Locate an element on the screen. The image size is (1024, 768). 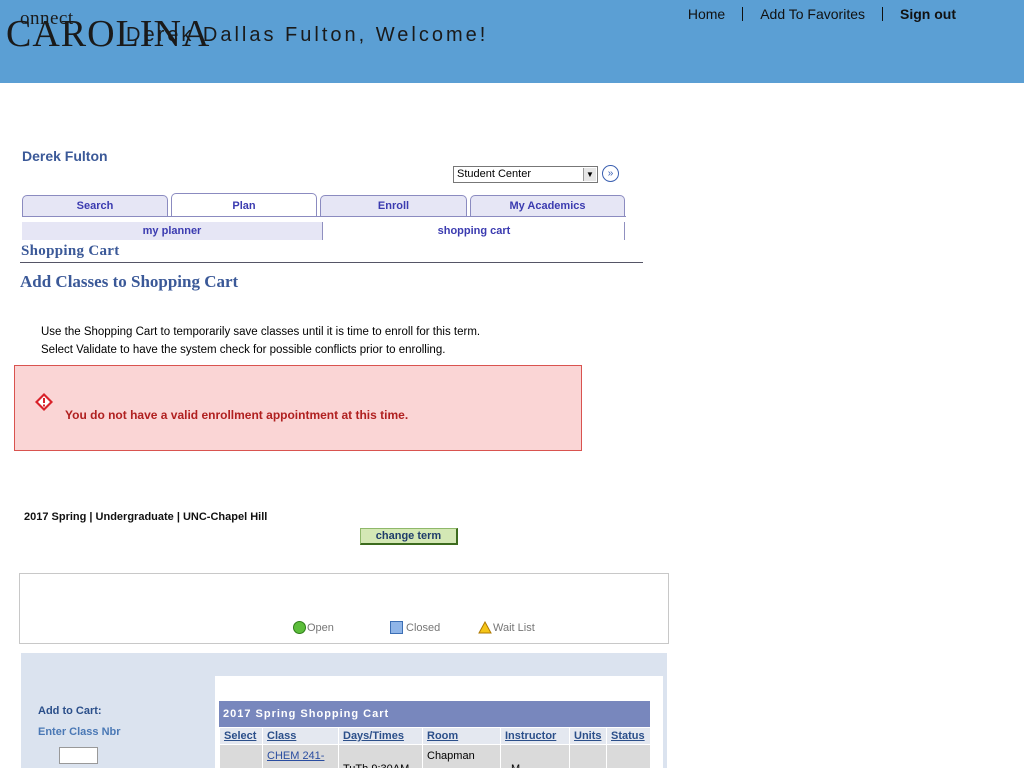
cart-title: 2017 Spring Shopping Cart is located at coordinates (434, 714).